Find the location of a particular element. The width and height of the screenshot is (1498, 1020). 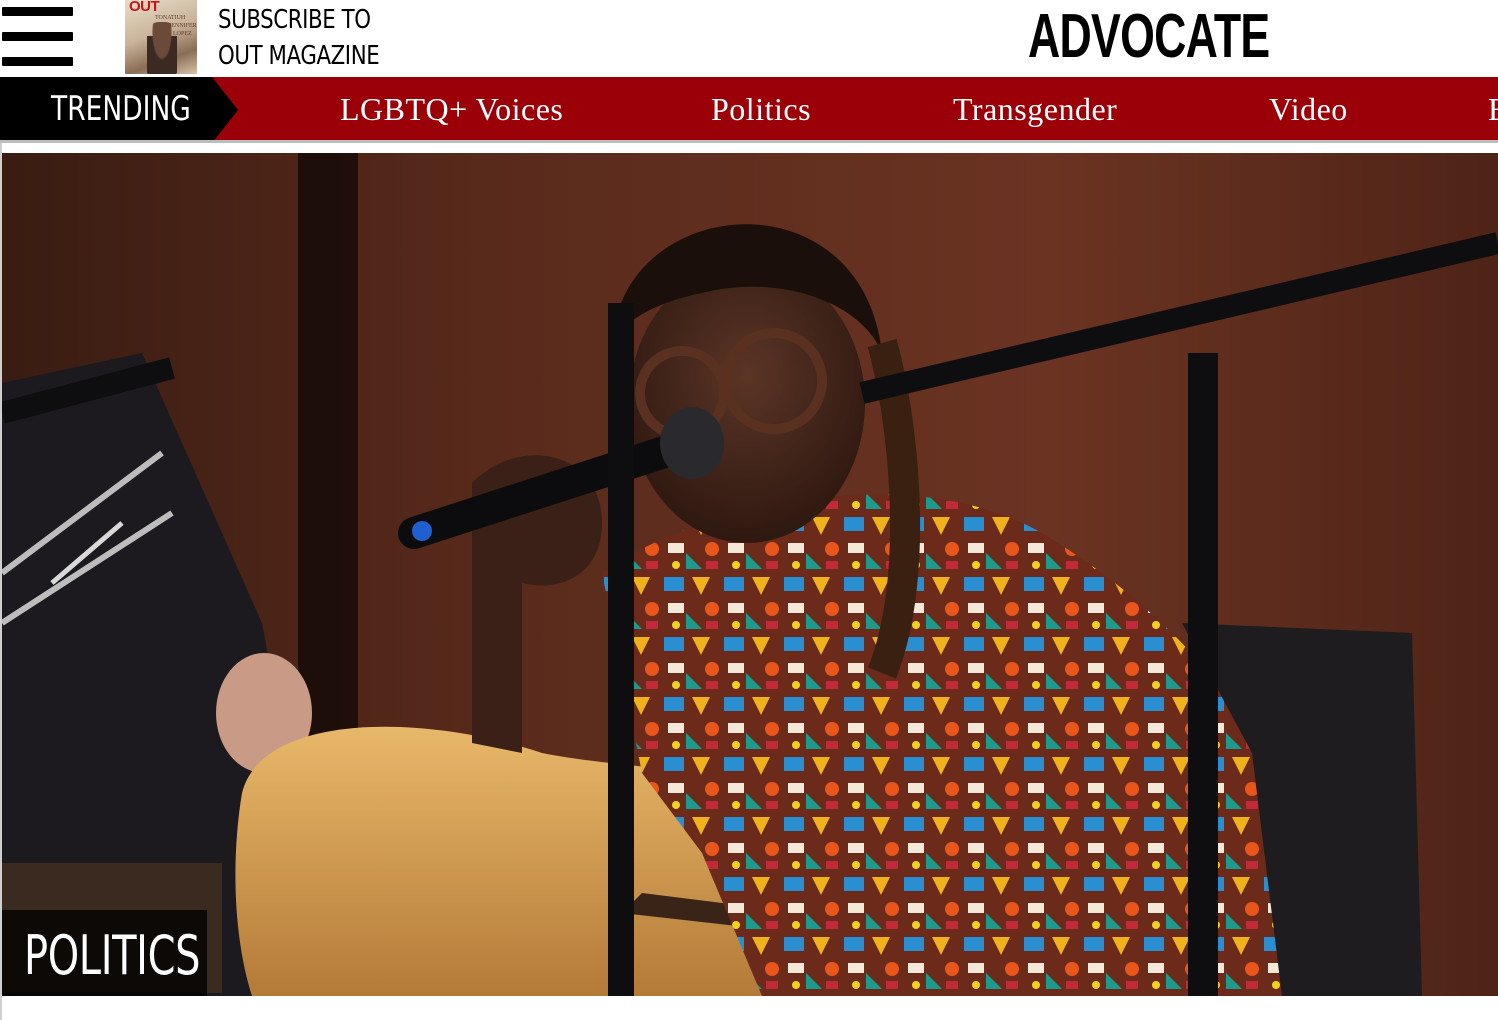

nav-item-transgender: Transgender is located at coordinates (1035, 109).